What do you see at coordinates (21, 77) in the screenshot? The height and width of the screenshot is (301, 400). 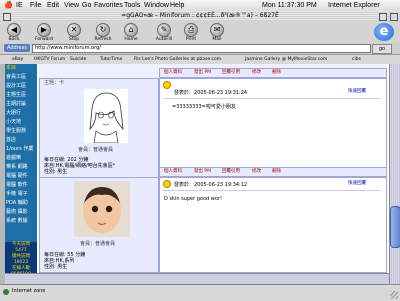 I see `sidebar-item: 會員工區` at bounding box center [21, 77].